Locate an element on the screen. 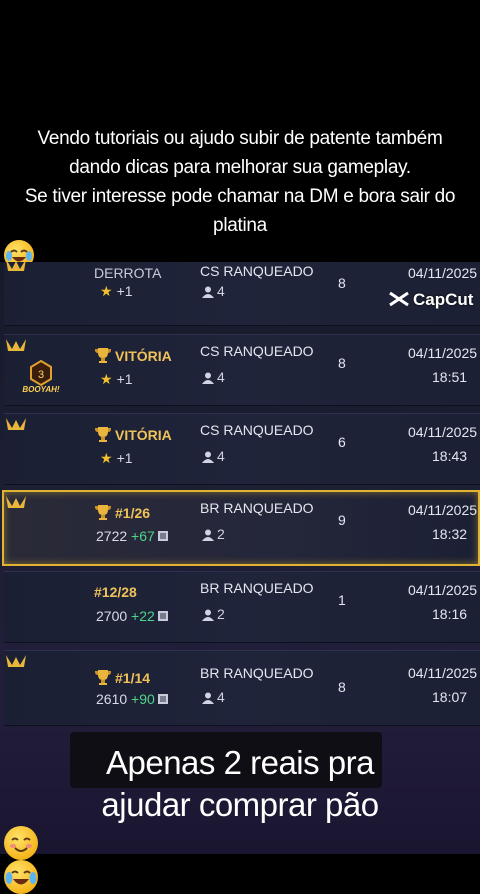 This screenshot has height=894, width=480. match-result: DERROTA is located at coordinates (128, 273).